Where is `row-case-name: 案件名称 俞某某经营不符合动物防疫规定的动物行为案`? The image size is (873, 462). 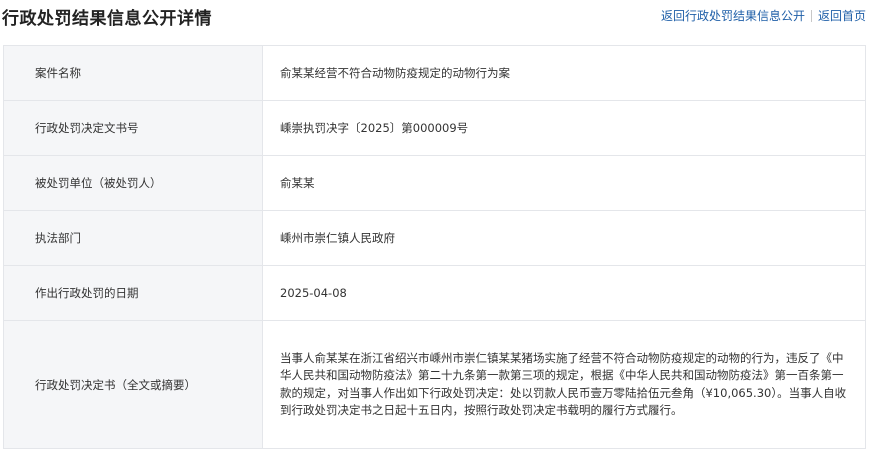
row-case-name: 案件名称 俞某某经营不符合动物防疫规定的动物行为案 is located at coordinates (434, 73).